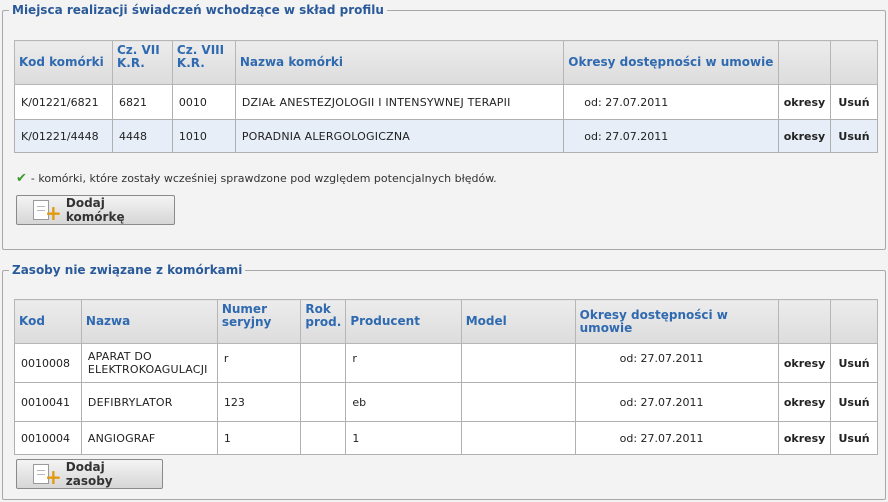 This screenshot has height=502, width=888. Describe the element at coordinates (203, 136) in the screenshot. I see `cell-cz8: 1010` at that location.